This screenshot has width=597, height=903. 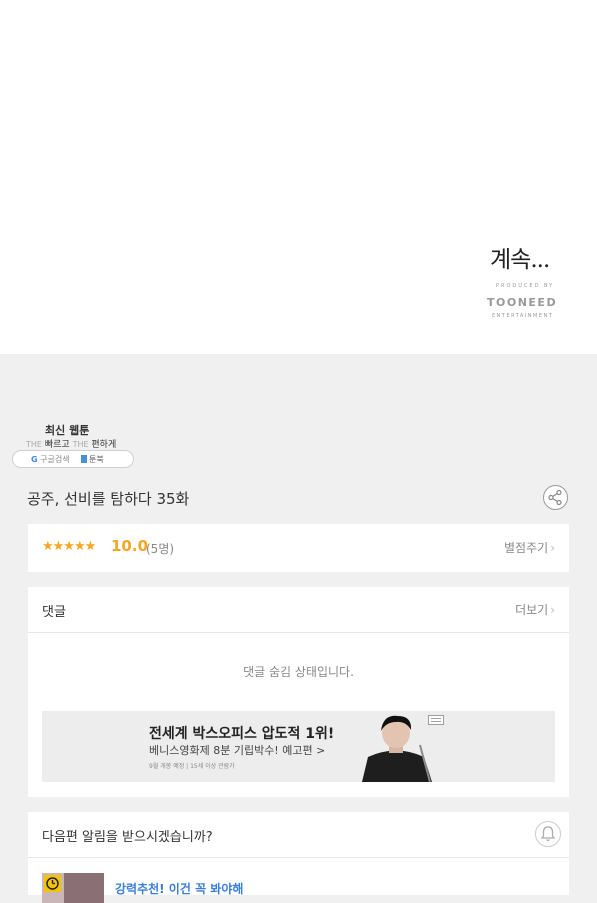 What do you see at coordinates (96, 459) in the screenshot?
I see `site-name-text: 툰북` at bounding box center [96, 459].